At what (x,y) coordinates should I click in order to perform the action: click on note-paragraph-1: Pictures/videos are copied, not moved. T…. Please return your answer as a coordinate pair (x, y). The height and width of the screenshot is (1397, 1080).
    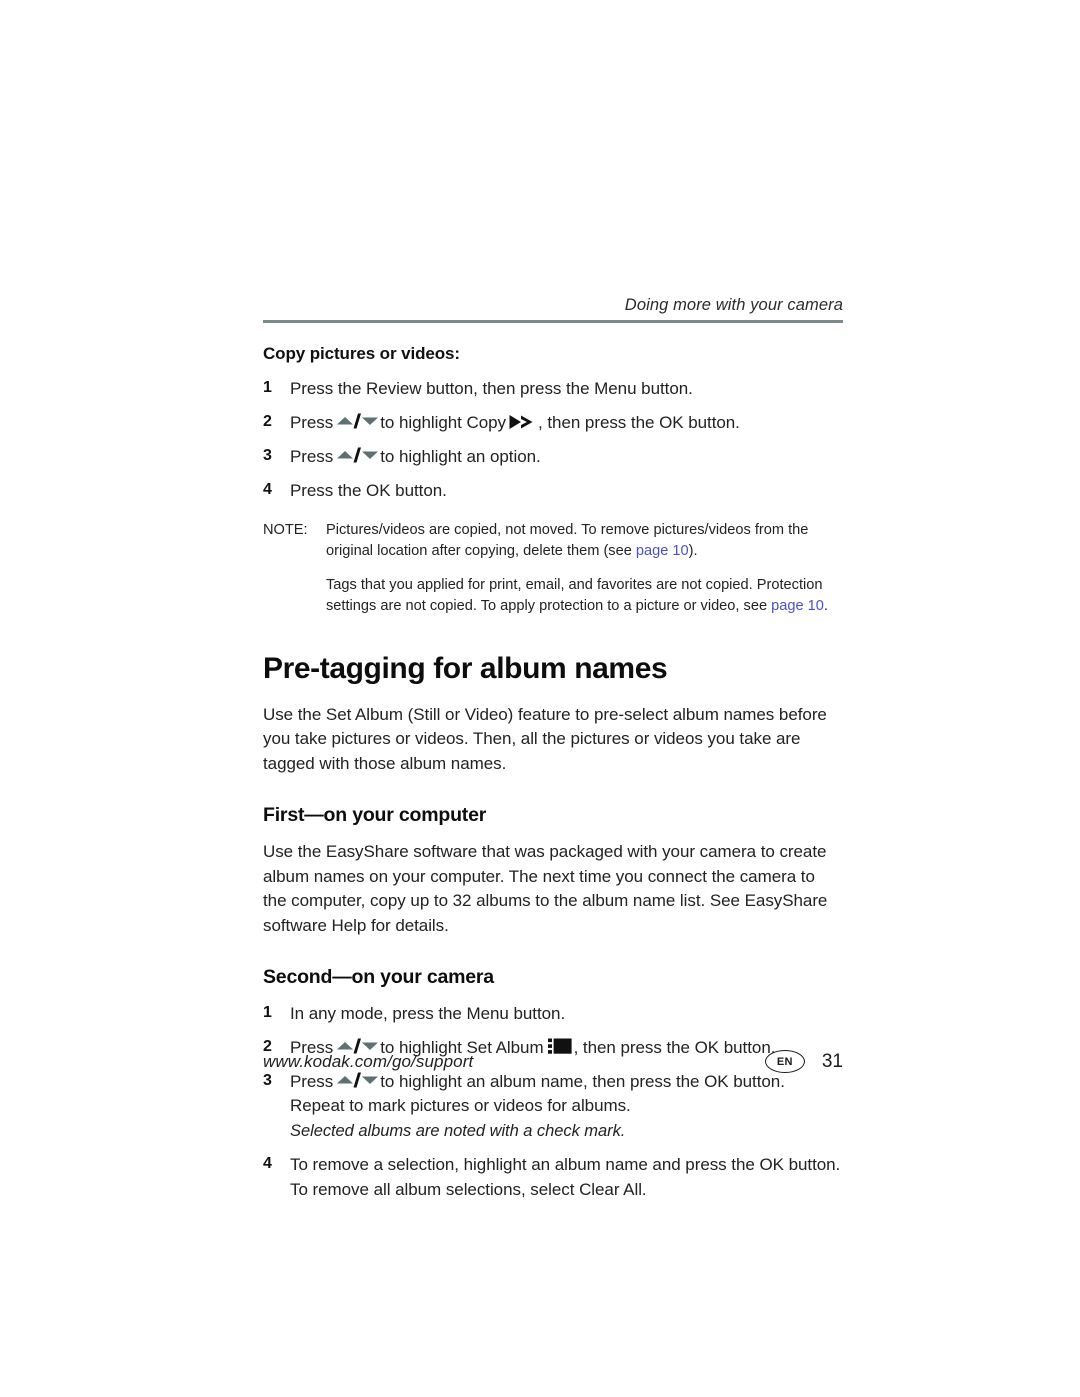
    Looking at the image, I should click on (584, 541).